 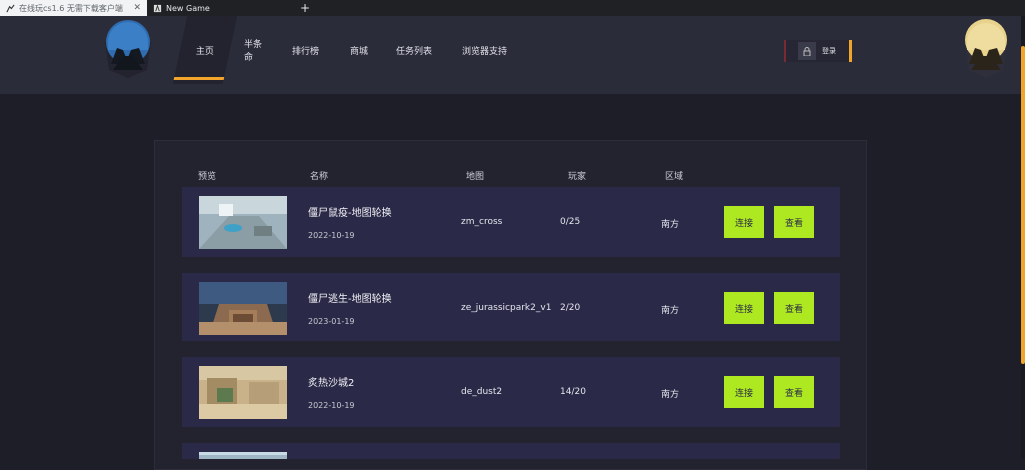 What do you see at coordinates (359, 50) in the screenshot?
I see `nav-item-shop: 商城` at bounding box center [359, 50].